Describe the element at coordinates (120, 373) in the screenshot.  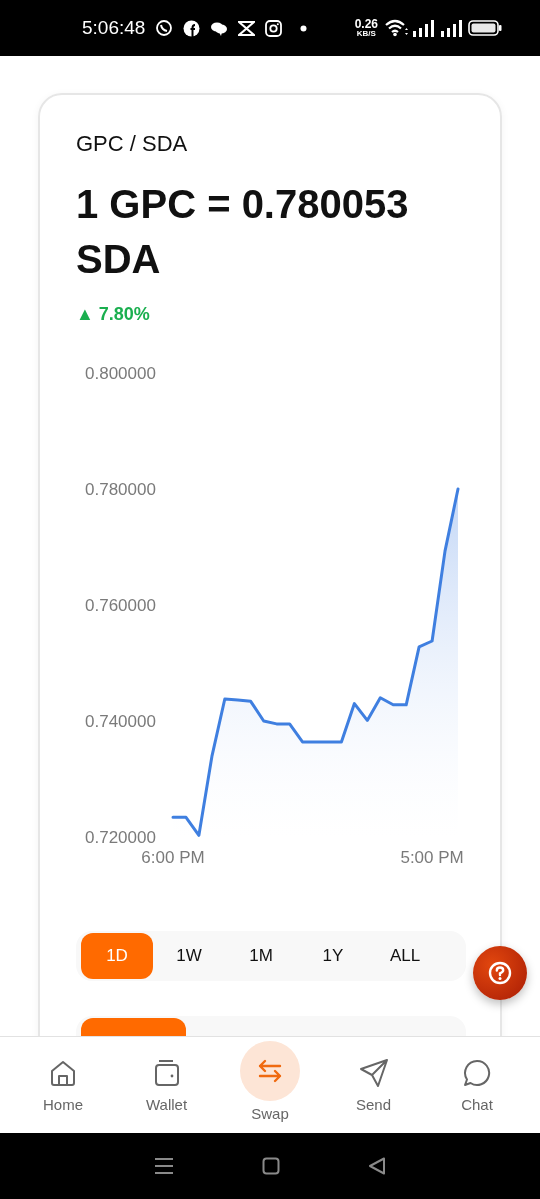
I see `axis-label: 0.800000` at that location.